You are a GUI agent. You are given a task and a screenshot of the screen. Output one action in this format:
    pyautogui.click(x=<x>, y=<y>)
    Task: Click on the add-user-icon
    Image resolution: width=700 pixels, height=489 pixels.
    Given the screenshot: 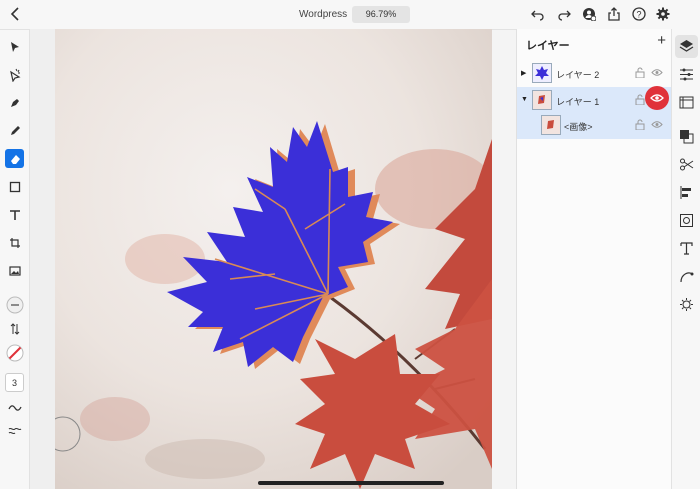 What is the action you would take?
    pyautogui.click(x=589, y=14)
    